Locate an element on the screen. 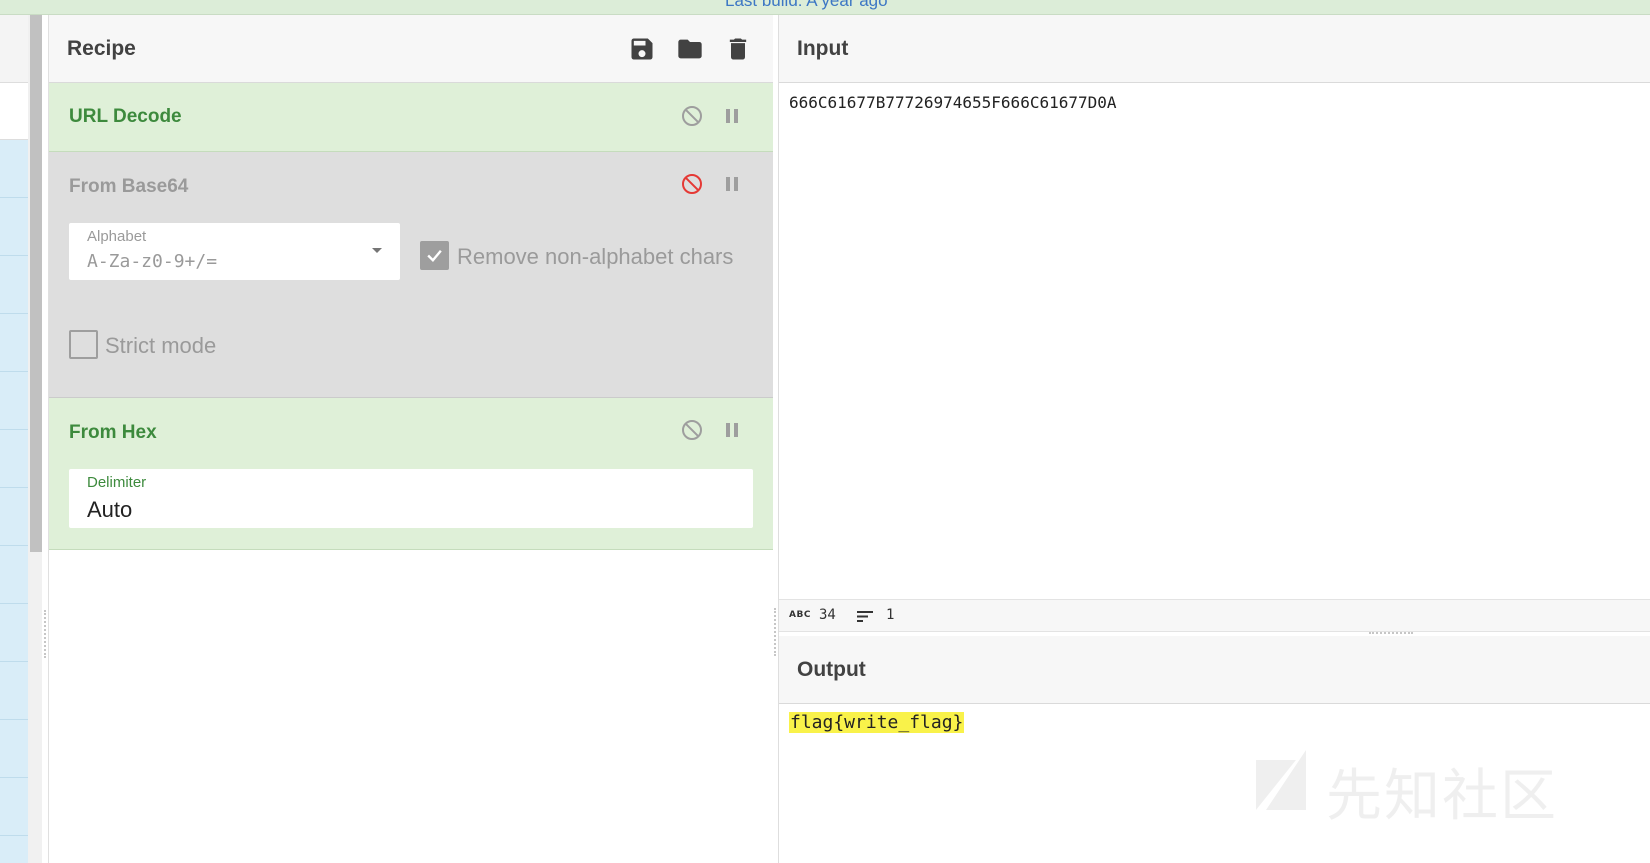  operation-title: From Hex is located at coordinates (113, 432).